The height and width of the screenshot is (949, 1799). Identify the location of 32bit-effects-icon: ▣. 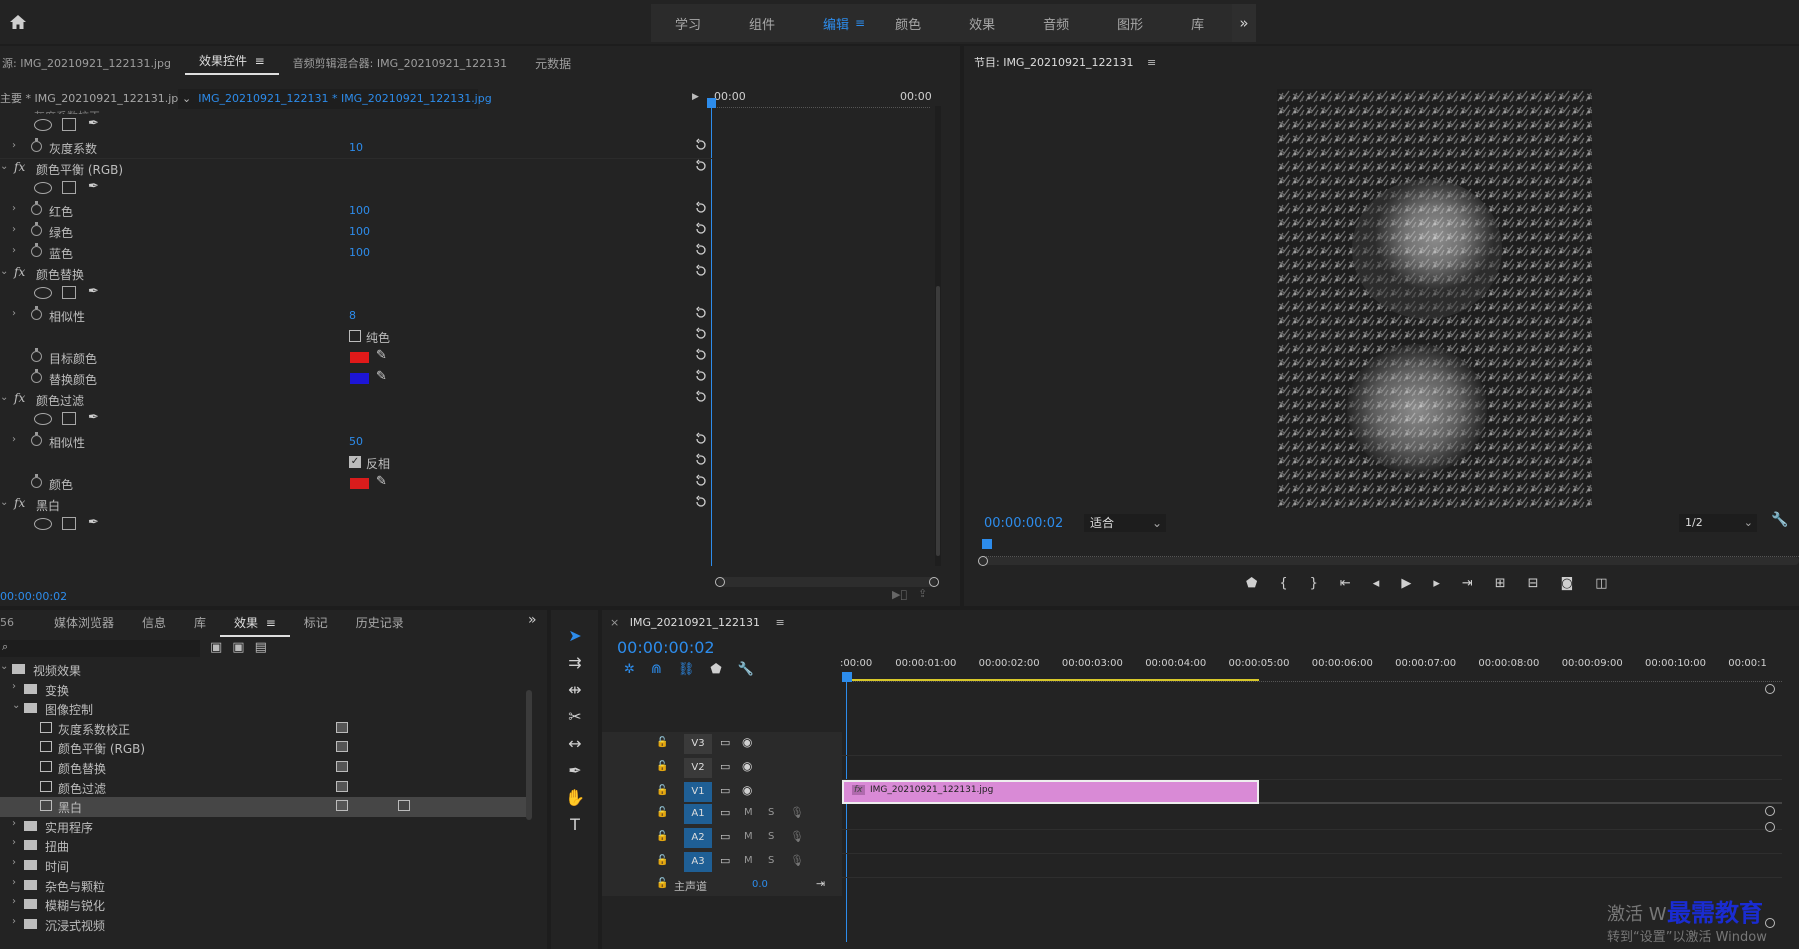
(238, 647).